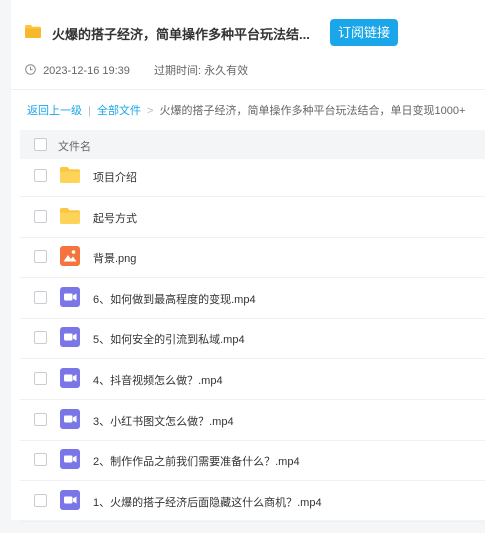 Image resolution: width=485 pixels, height=533 pixels. Describe the element at coordinates (169, 339) in the screenshot. I see `file-name: 5、如何安全的引流到私域.mp4` at that location.